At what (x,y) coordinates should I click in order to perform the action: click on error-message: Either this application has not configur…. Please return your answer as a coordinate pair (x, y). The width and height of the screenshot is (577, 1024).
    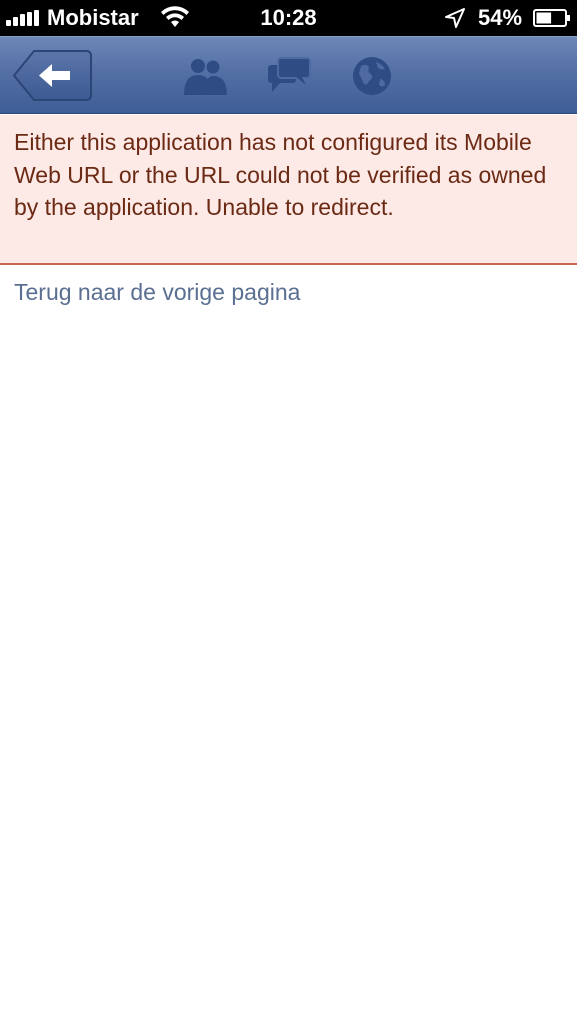
    Looking at the image, I should click on (280, 174).